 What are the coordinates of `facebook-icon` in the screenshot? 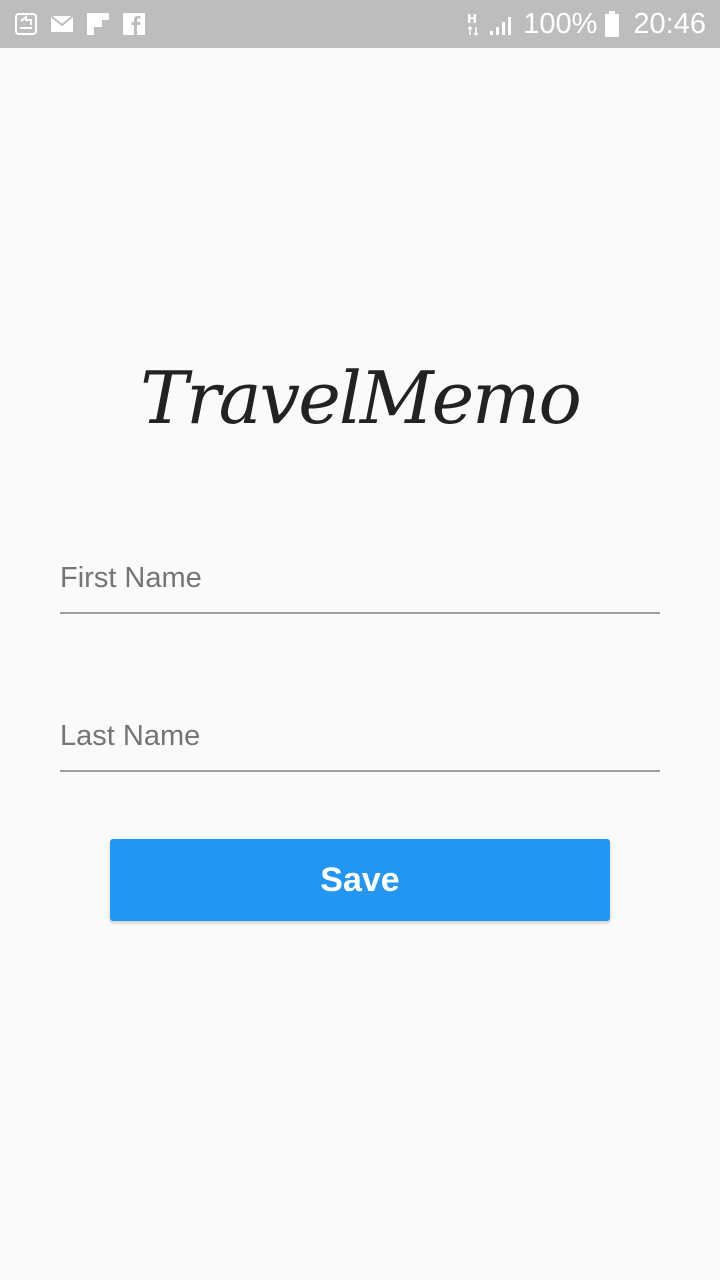 It's located at (134, 24).